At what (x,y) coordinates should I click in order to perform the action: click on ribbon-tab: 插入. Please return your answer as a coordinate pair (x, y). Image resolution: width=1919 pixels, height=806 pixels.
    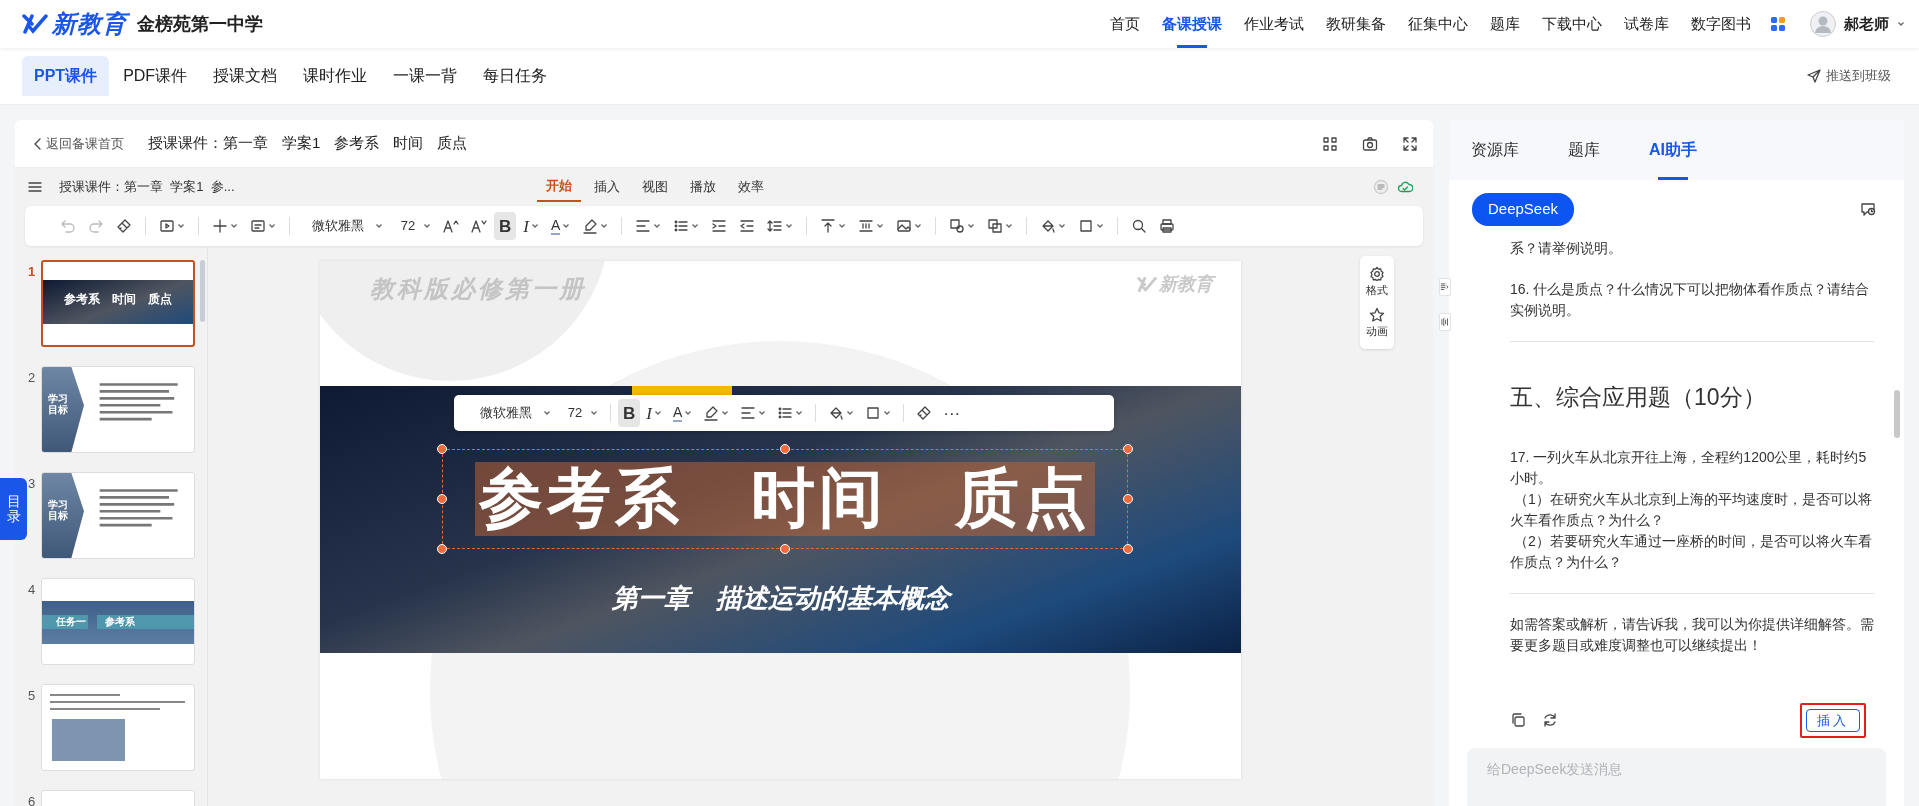
    Looking at the image, I should click on (606, 187).